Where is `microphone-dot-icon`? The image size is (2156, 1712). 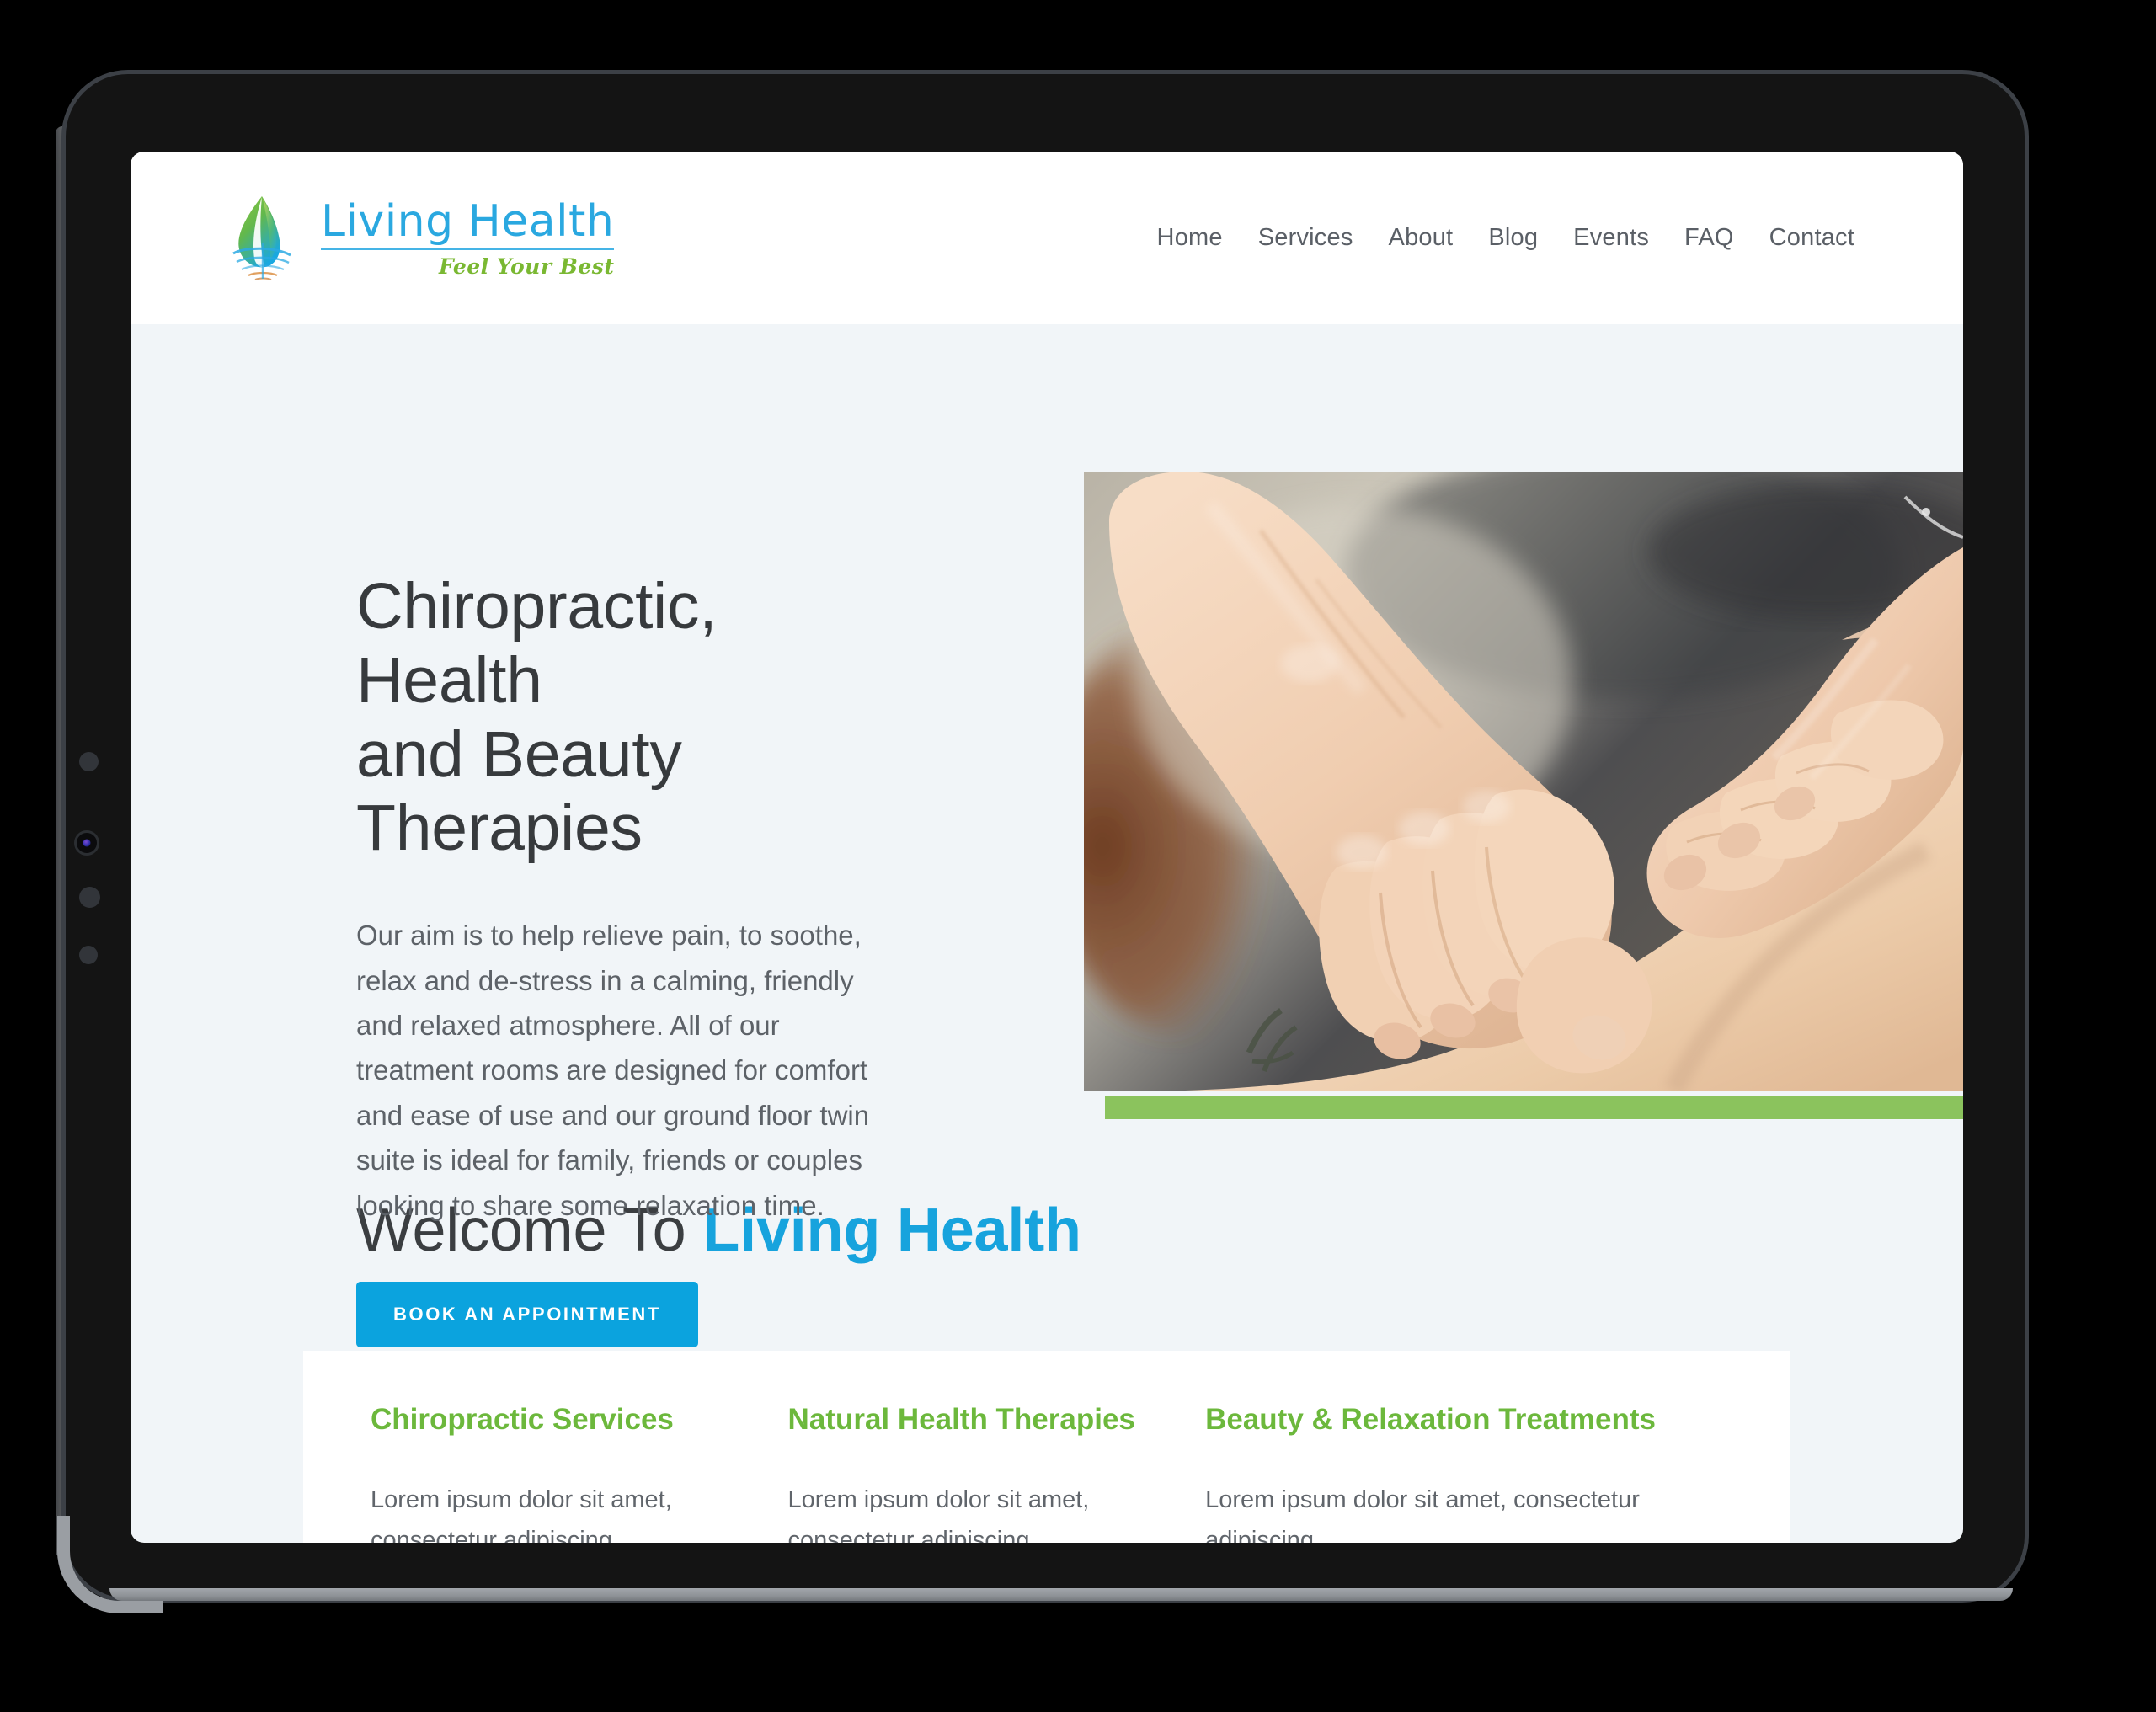
microphone-dot-icon is located at coordinates (89, 897).